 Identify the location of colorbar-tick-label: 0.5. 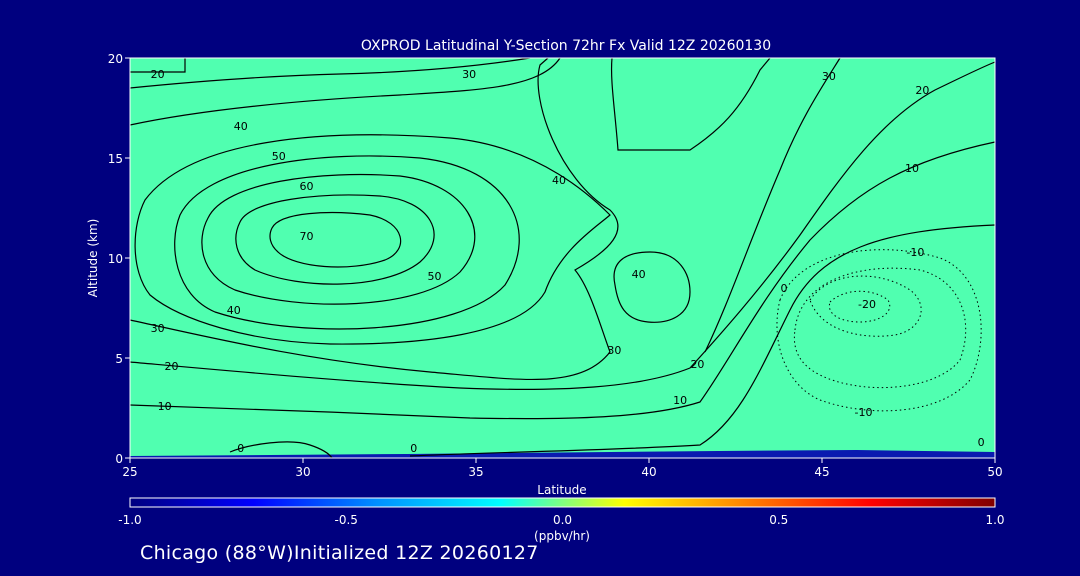
(778, 520).